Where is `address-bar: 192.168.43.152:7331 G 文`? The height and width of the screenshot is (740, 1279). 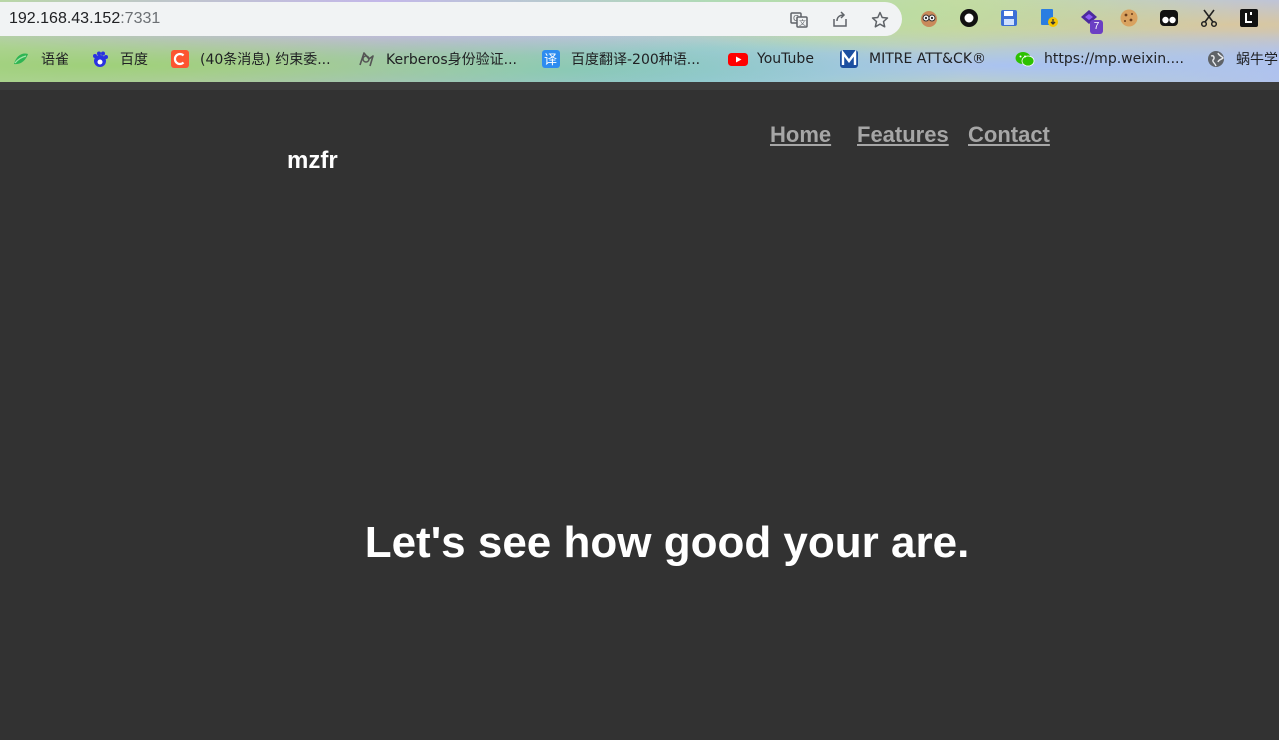
address-bar: 192.168.43.152:7331 G 文 is located at coordinates (451, 19).